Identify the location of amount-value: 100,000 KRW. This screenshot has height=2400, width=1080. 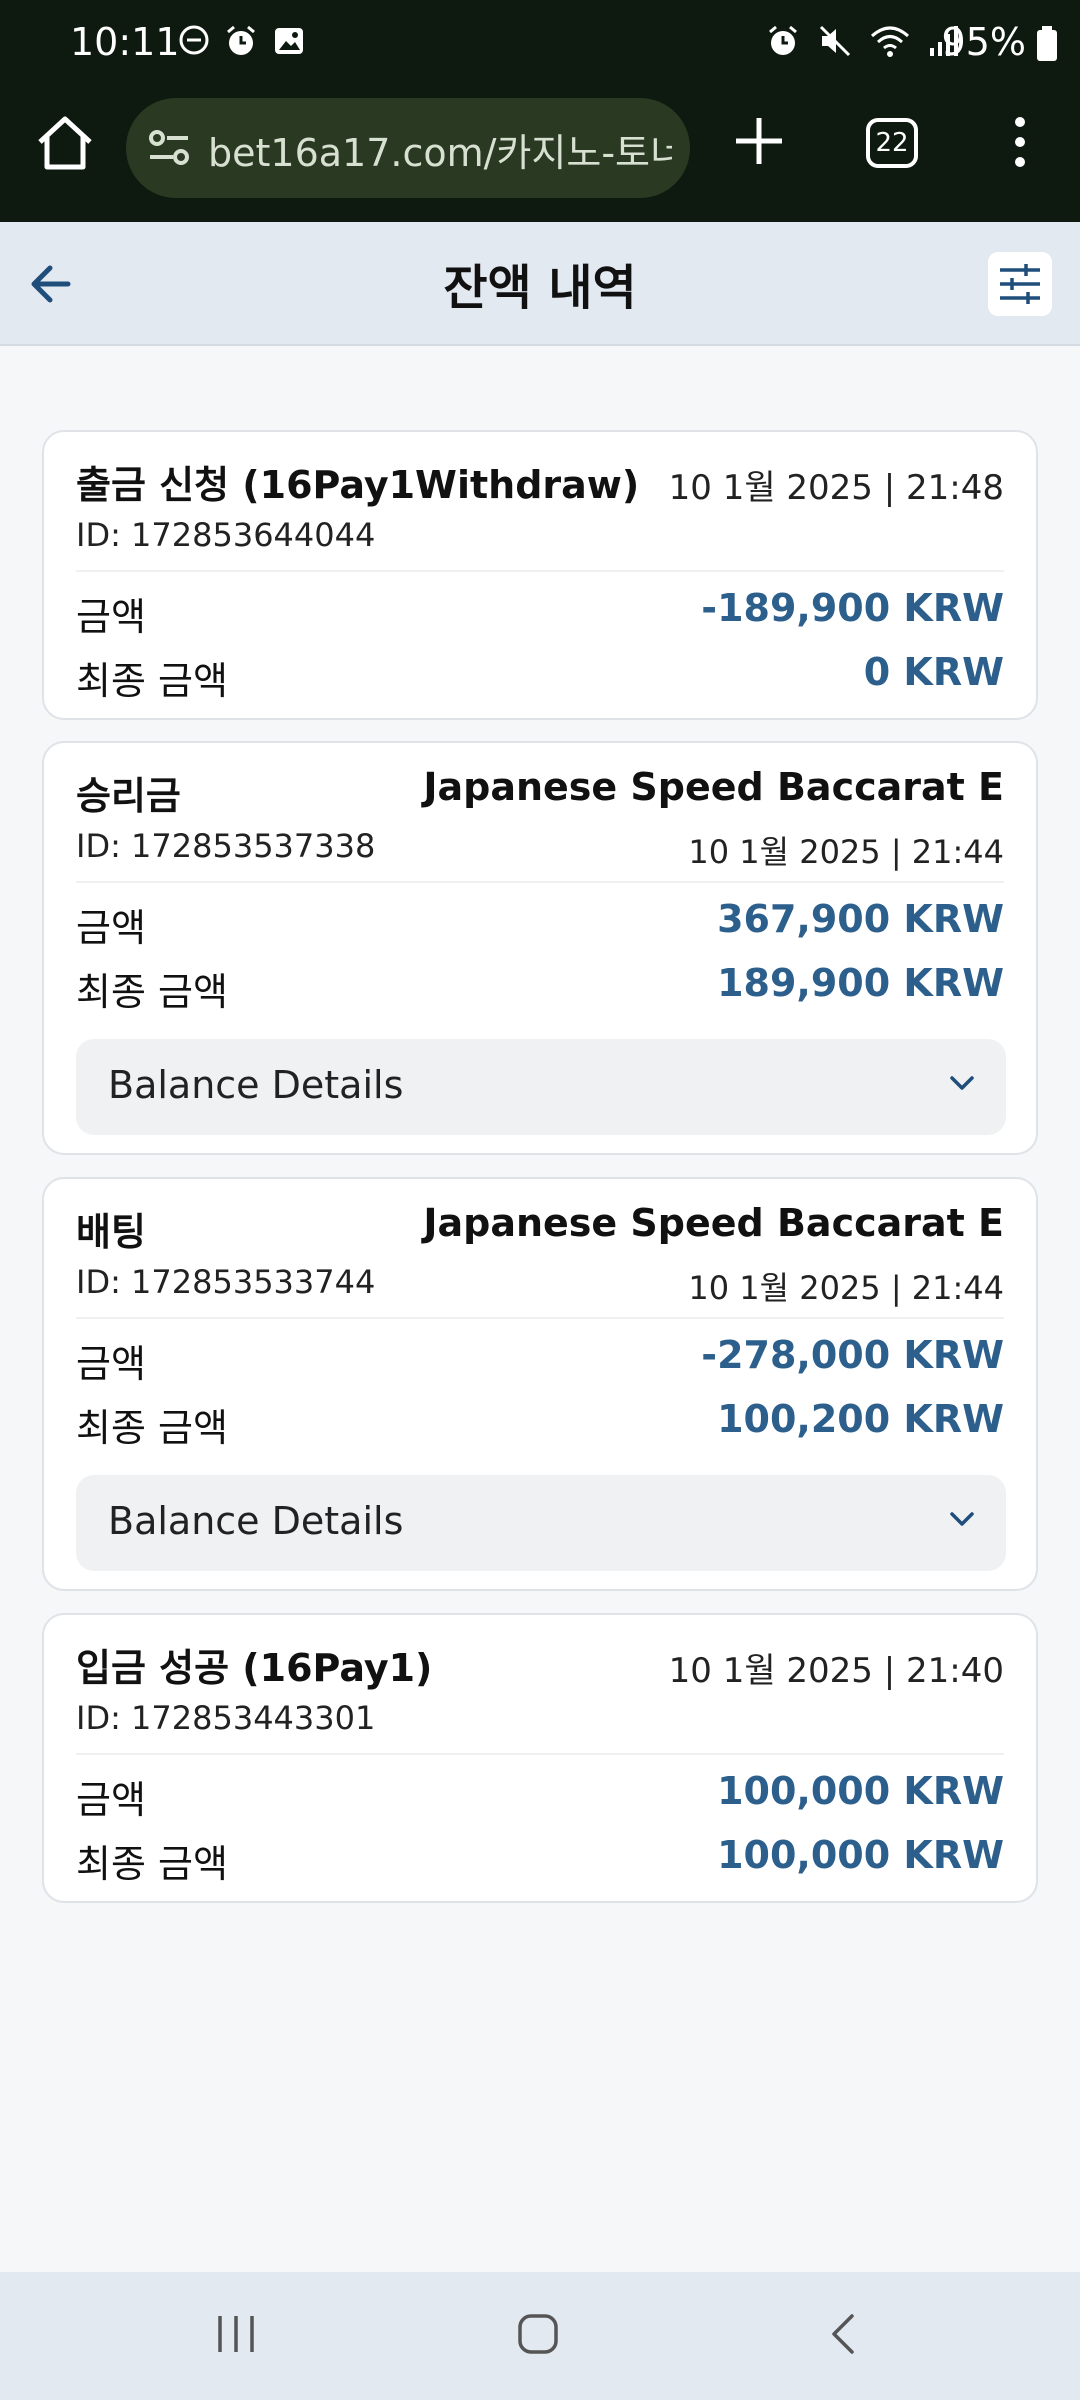
(860, 1791).